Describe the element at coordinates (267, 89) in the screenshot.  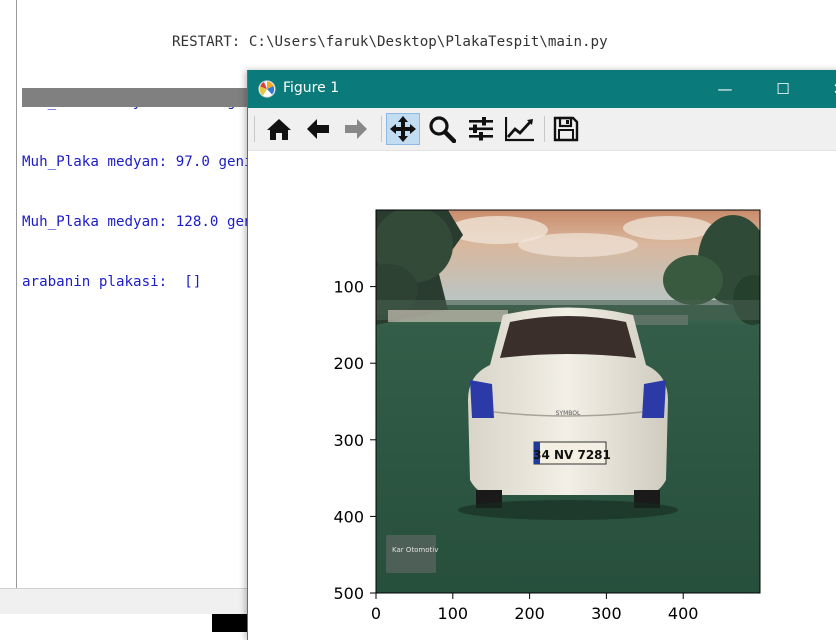
I see `matplotlib-logo-icon` at that location.